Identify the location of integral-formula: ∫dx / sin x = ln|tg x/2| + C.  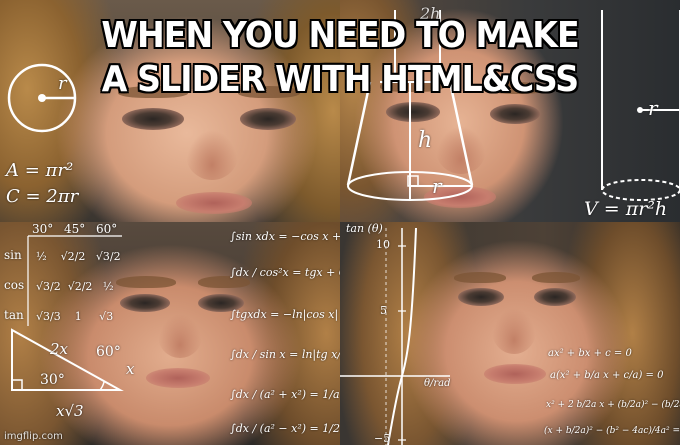
(285, 354).